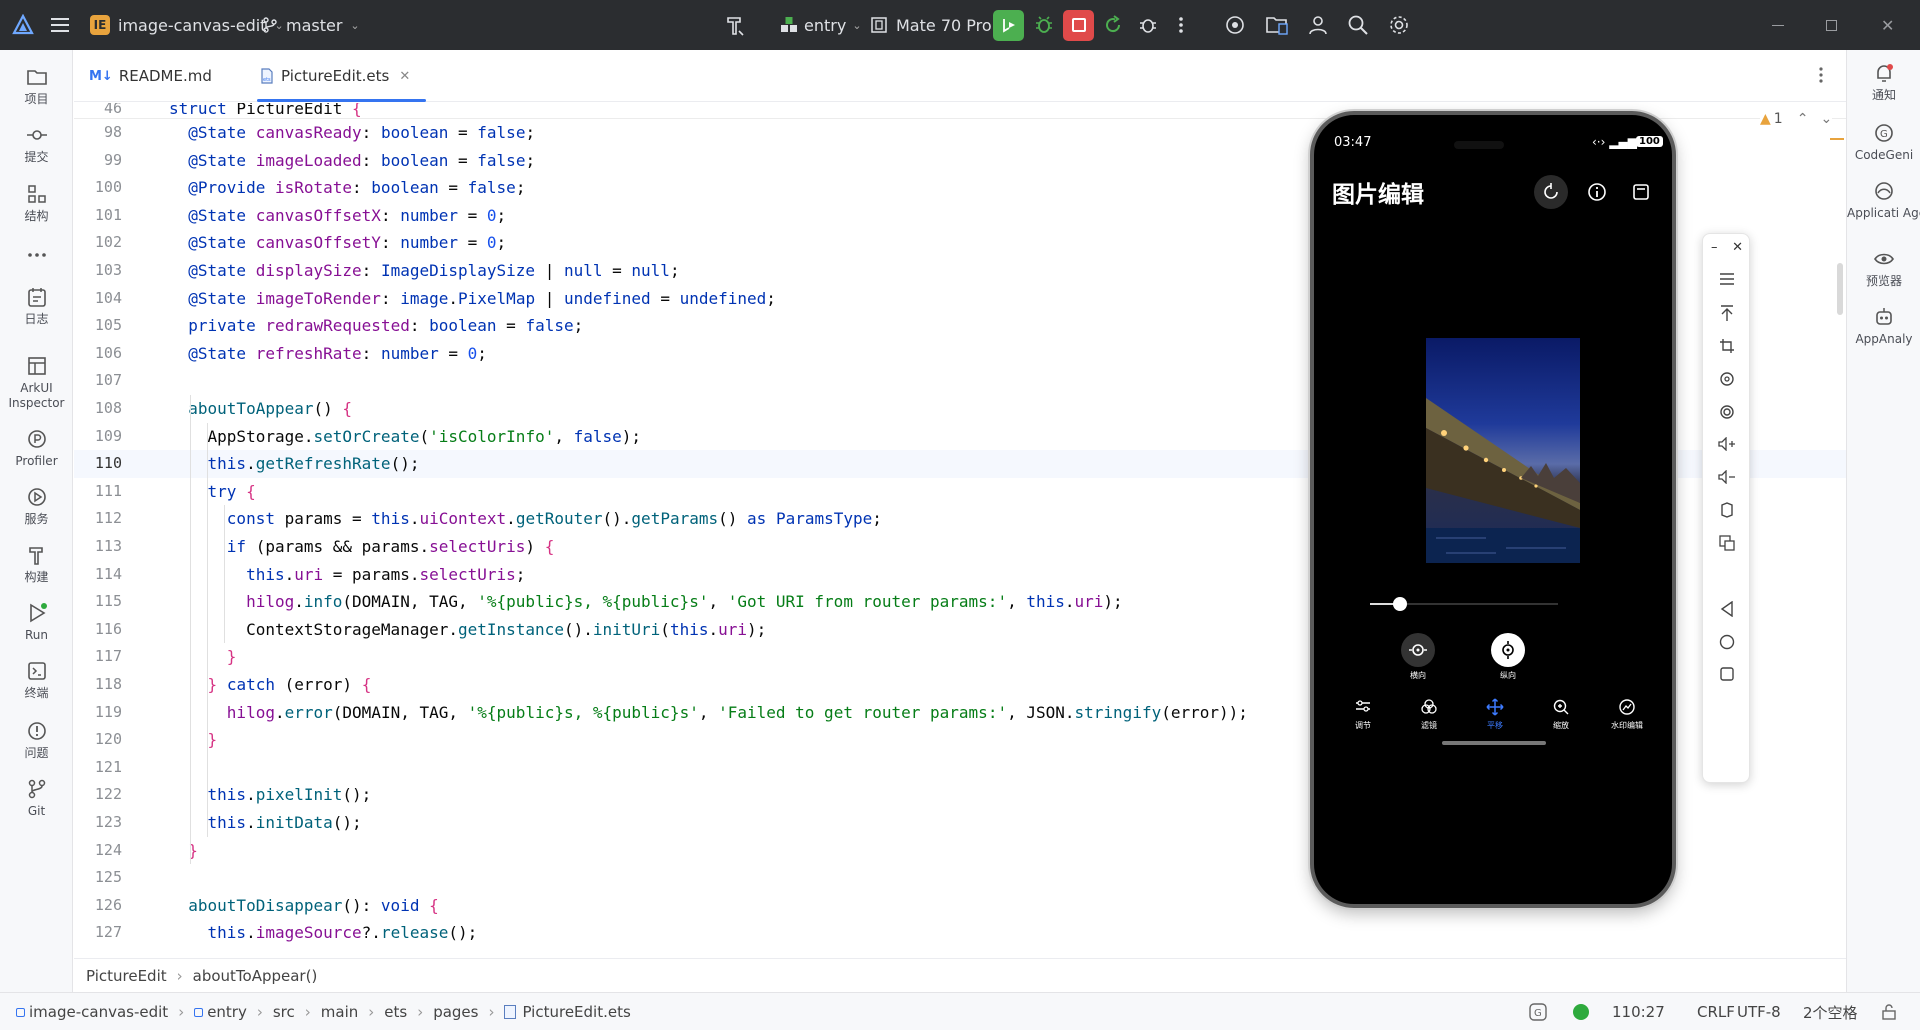  I want to click on previous-highlight-icon: ⌃, so click(1803, 119).